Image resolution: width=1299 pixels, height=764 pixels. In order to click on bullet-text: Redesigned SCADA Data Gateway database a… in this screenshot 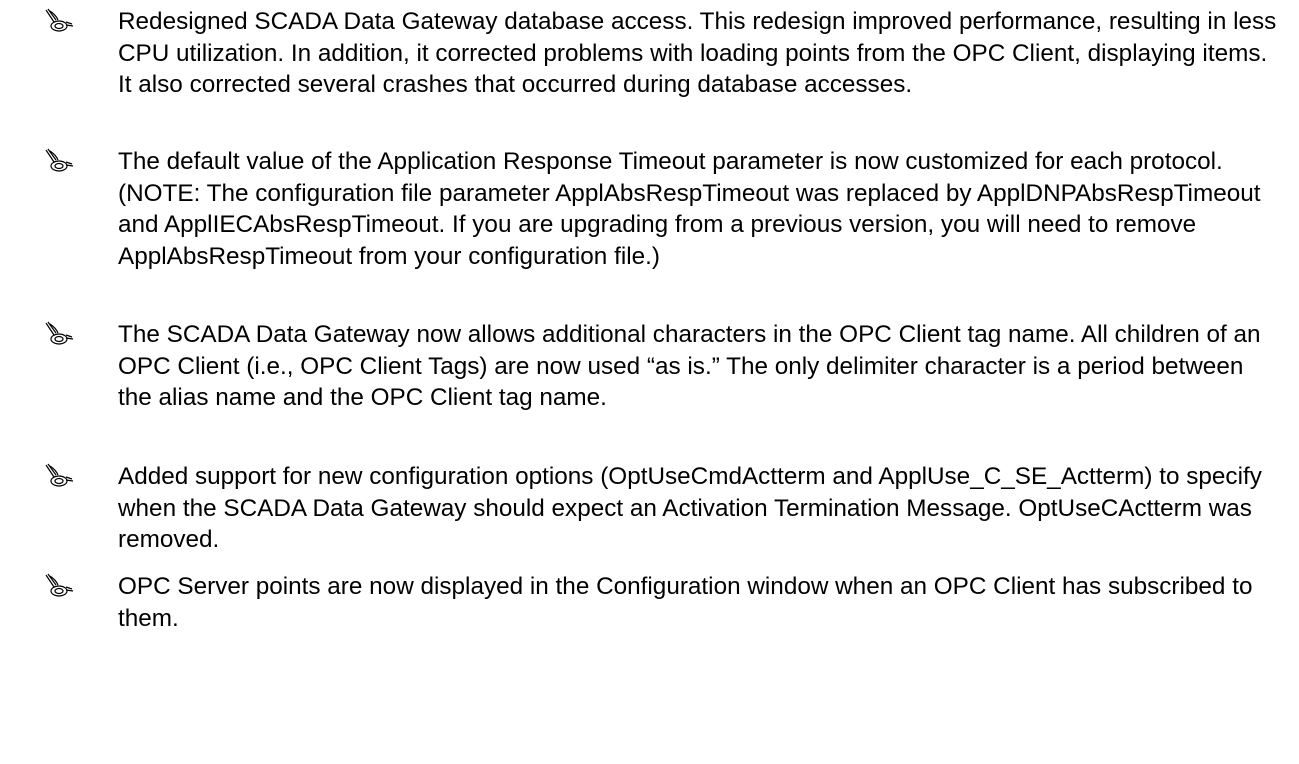, I will do `click(697, 53)`.